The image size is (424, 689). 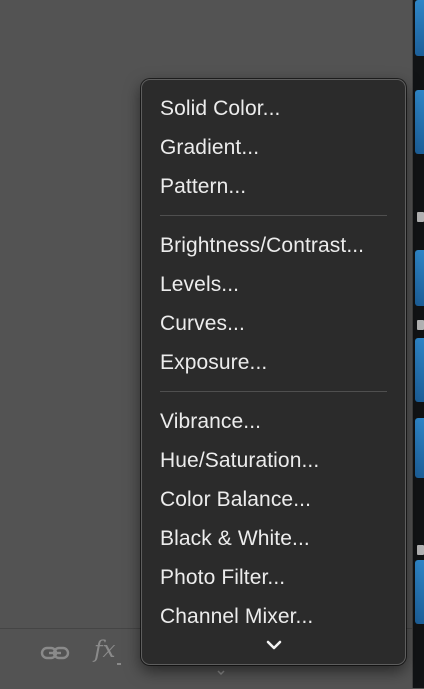 I want to click on fx-icon: fx, so click(x=104, y=650).